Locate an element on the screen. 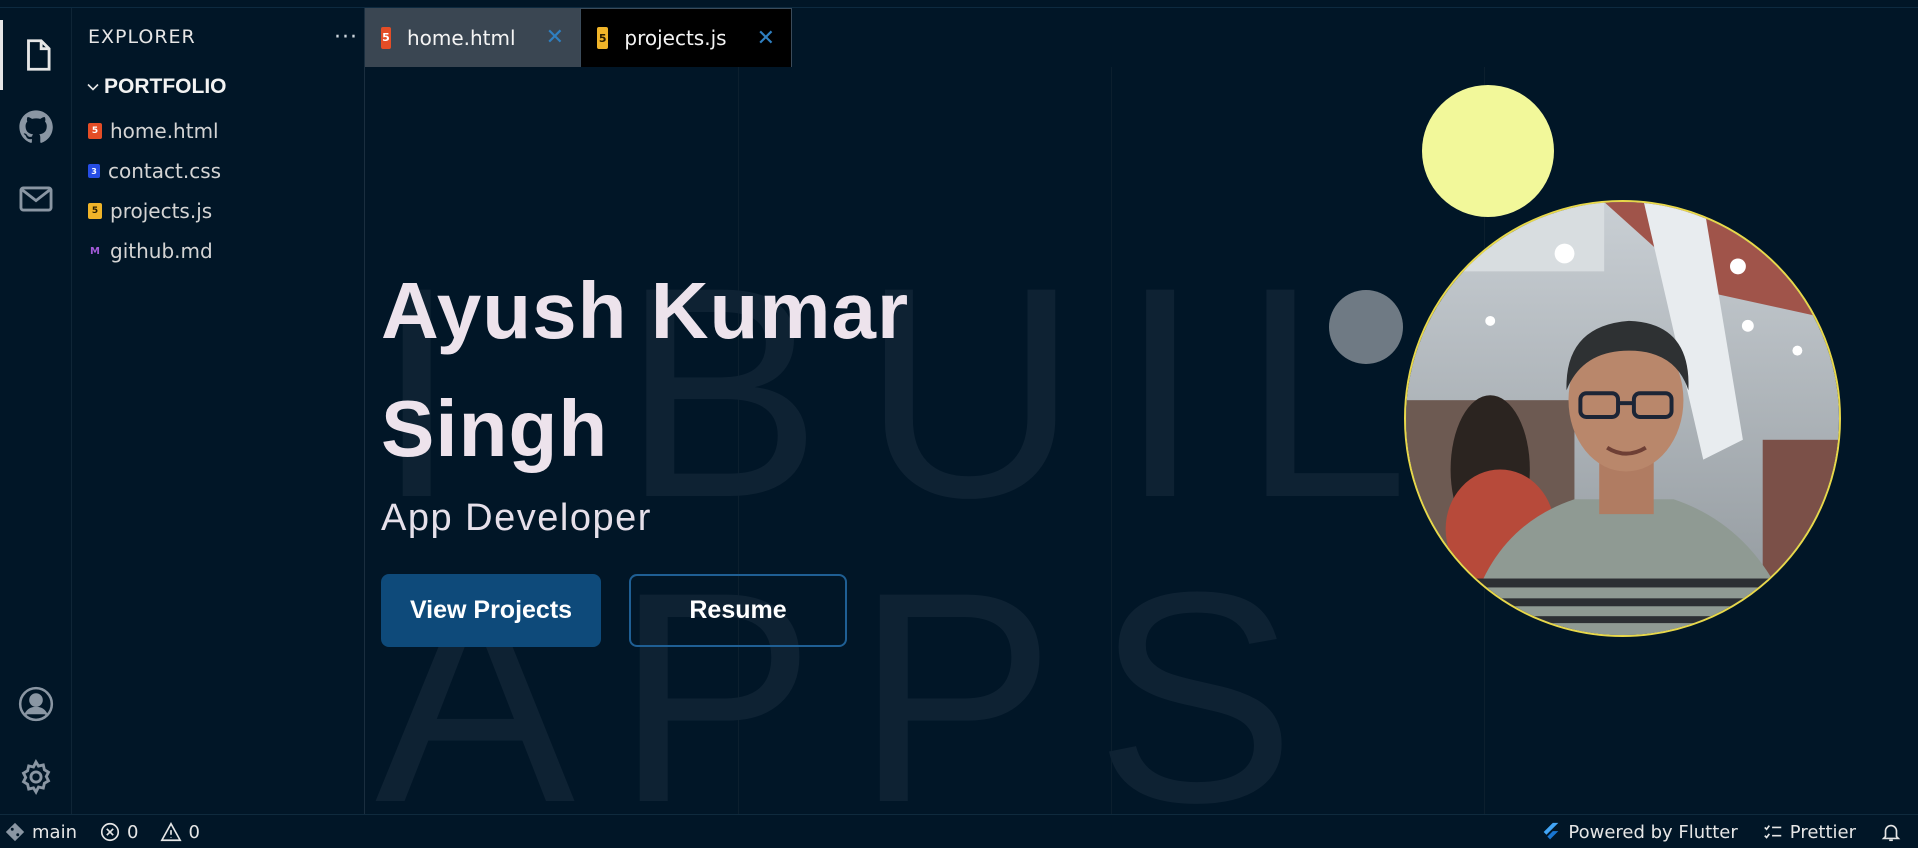 The width and height of the screenshot is (1918, 848). notifications-button is located at coordinates (1891, 832).